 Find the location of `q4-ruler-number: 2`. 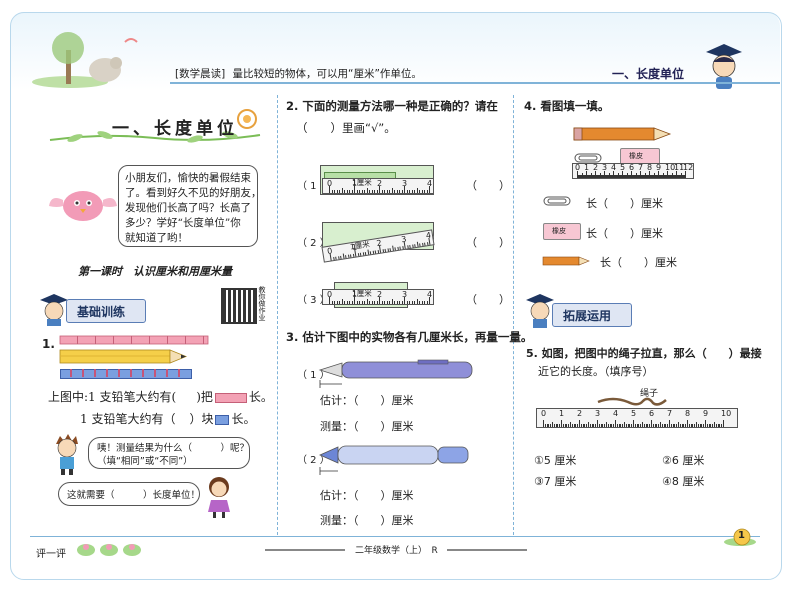

q4-ruler-number: 2 is located at coordinates (596, 167).